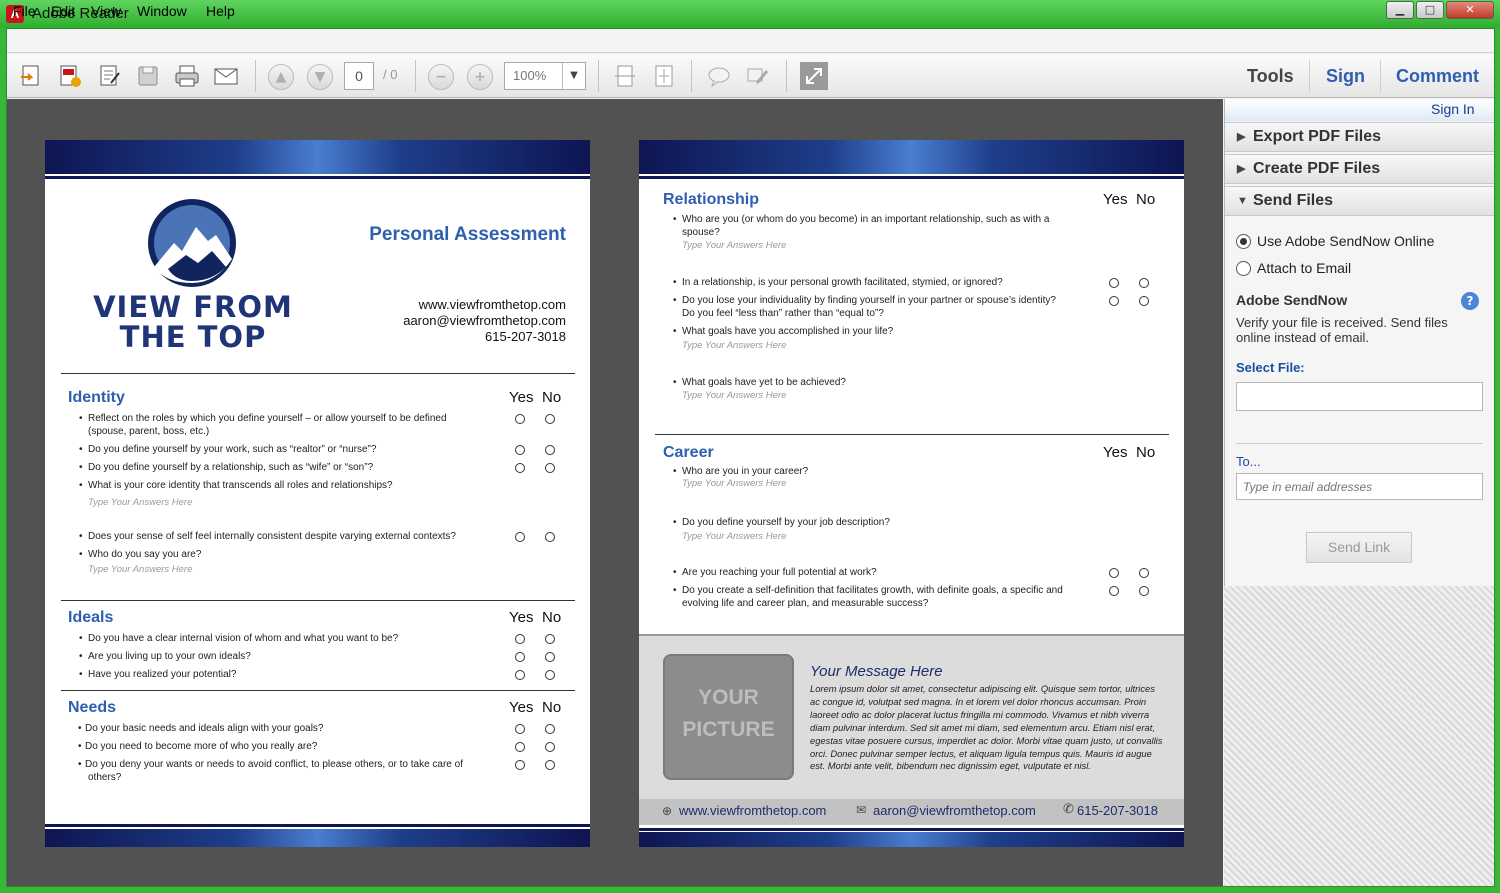  Describe the element at coordinates (598, 76) in the screenshot. I see `toolbar-separator` at that location.